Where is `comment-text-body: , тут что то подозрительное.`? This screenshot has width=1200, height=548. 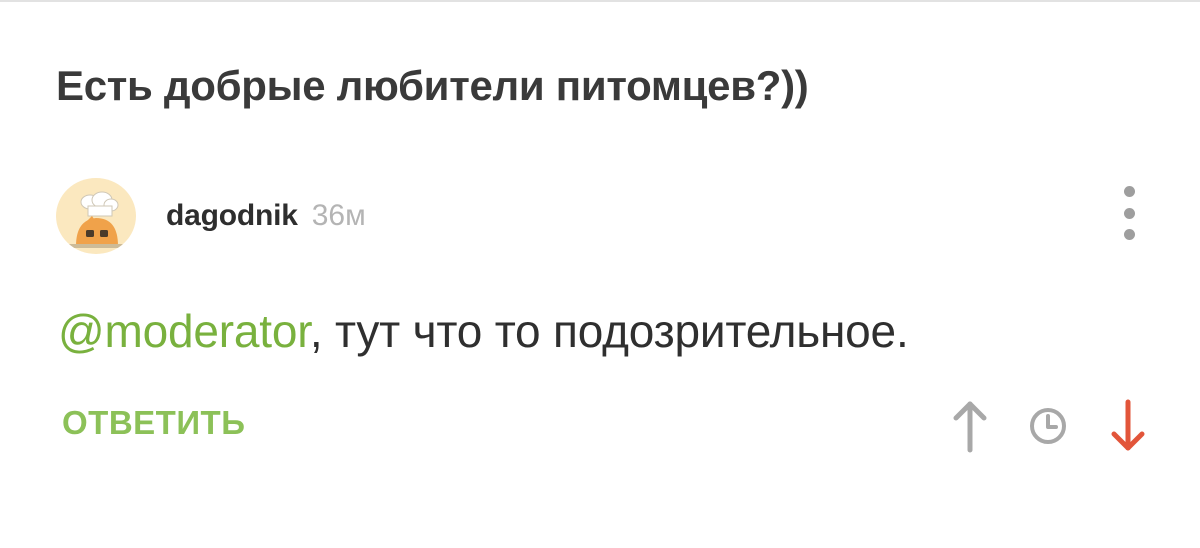
comment-text-body: , тут что то подозрительное. is located at coordinates (609, 331).